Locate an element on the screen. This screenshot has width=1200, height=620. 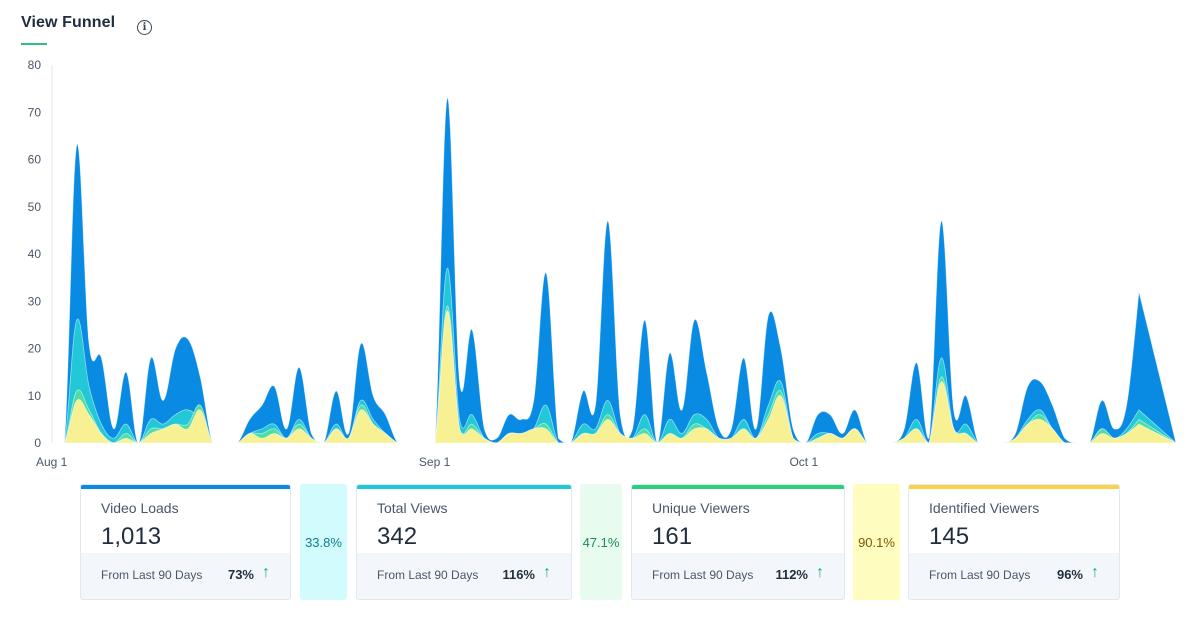
card-footer: From Last 90 Days 112% ↑ is located at coordinates (738, 576).